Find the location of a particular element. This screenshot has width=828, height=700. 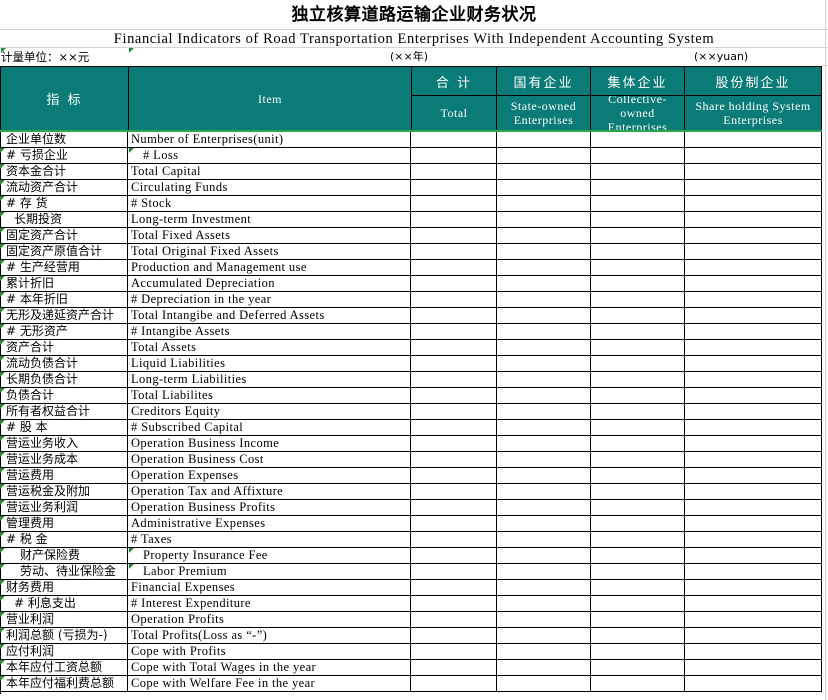

row-label-english: Financial Expenses is located at coordinates (270, 587).